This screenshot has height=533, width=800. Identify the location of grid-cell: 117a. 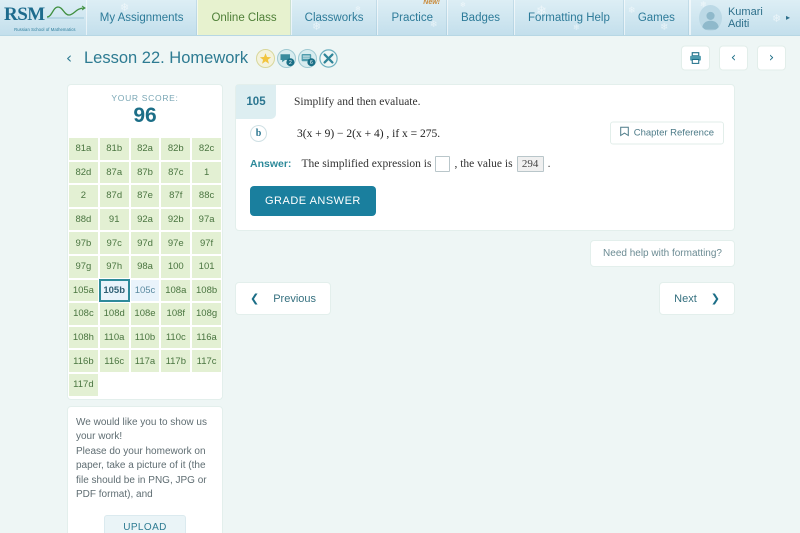
(145, 361).